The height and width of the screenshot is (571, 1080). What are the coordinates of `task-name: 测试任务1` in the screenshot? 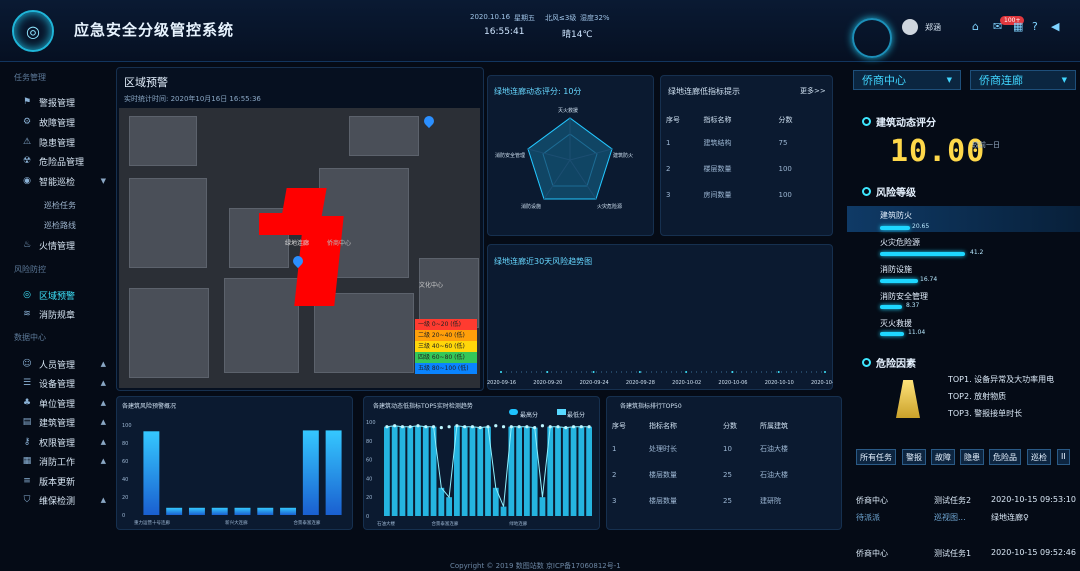 It's located at (952, 553).